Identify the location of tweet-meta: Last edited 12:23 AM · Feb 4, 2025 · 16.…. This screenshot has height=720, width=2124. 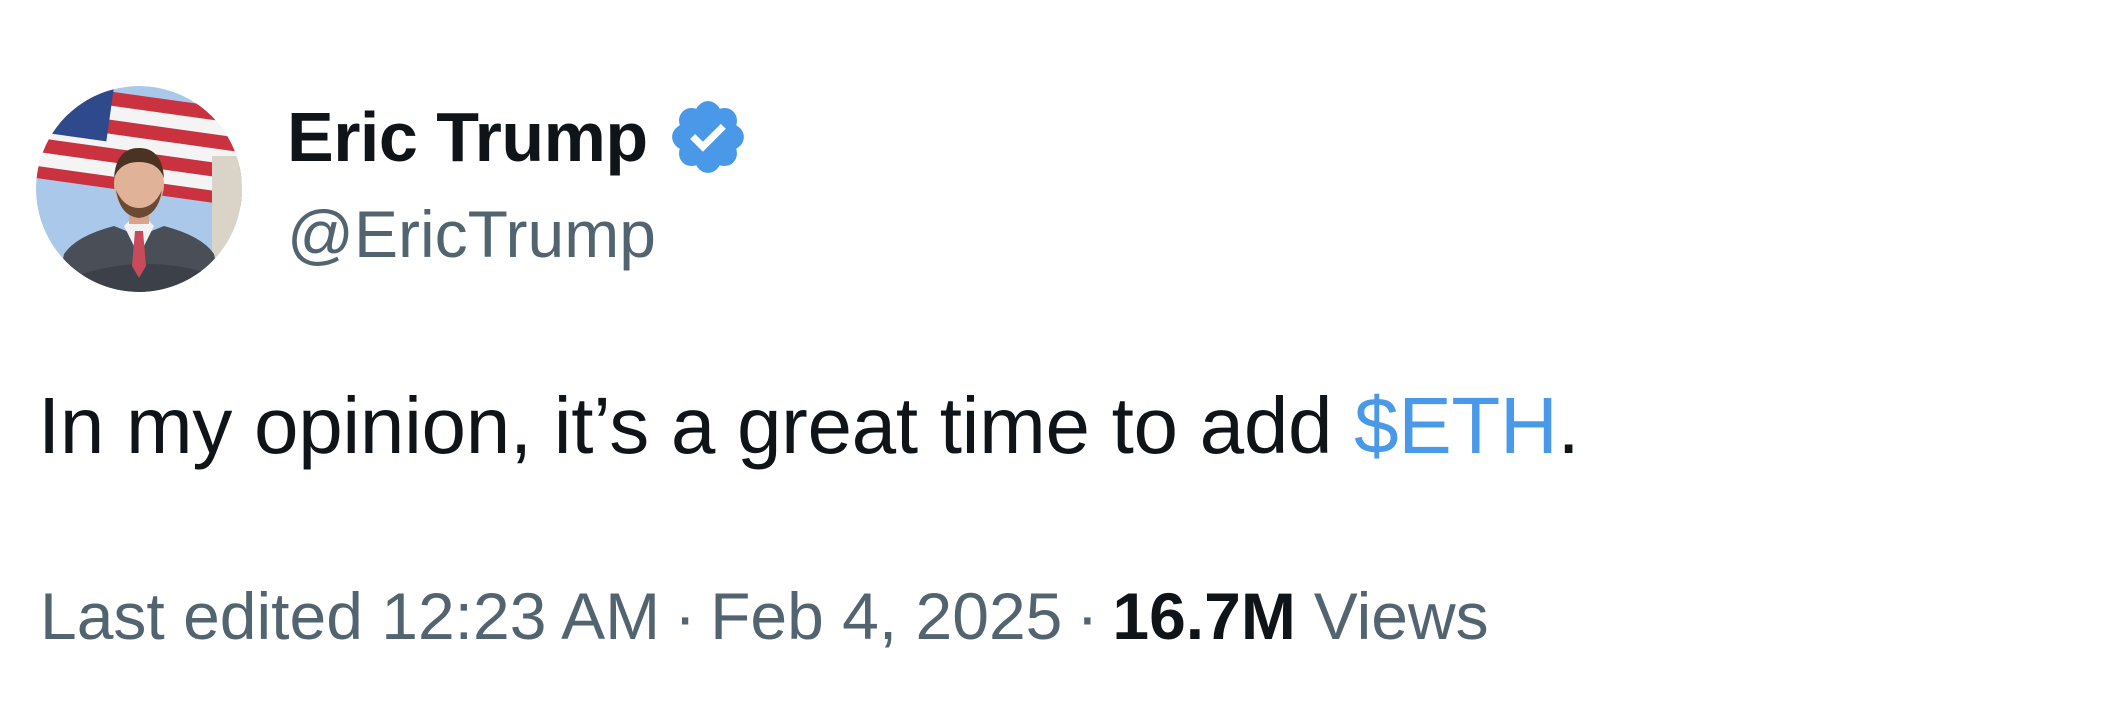
(764, 616).